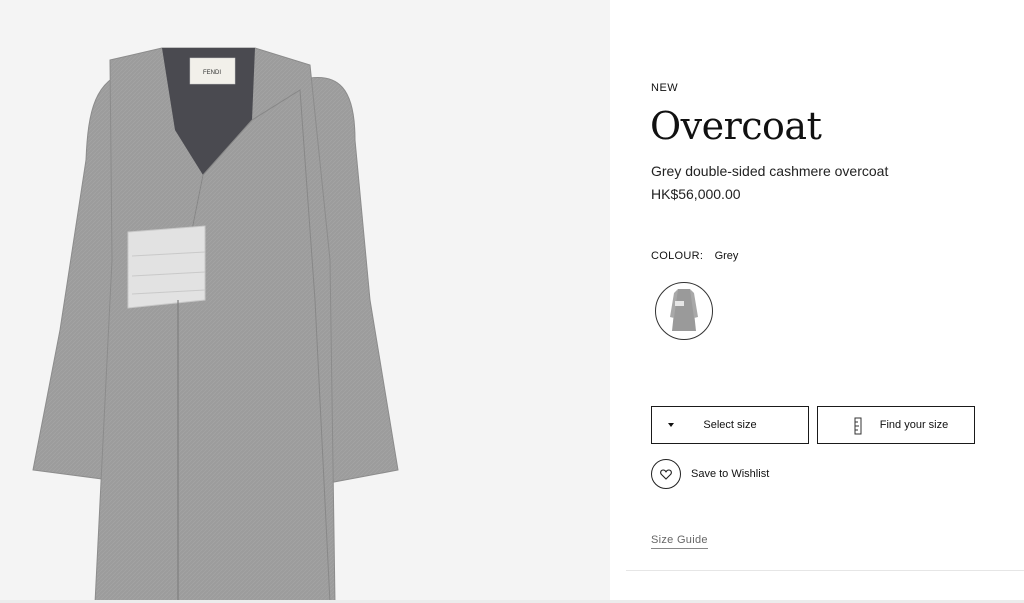 This screenshot has height=603, width=1024. I want to click on colour-label: COLOUR:, so click(677, 256).